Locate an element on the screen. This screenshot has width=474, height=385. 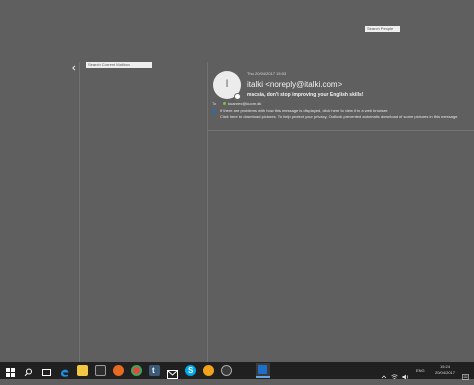
message-date: Thu 20/04/2017 15:03 is located at coordinates (267, 73).